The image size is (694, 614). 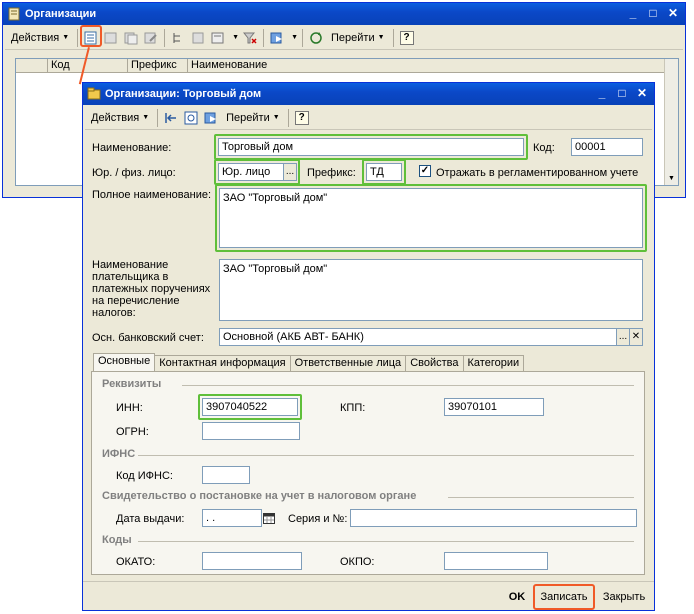 I want to click on back-arrow-icon, so click(x=171, y=118).